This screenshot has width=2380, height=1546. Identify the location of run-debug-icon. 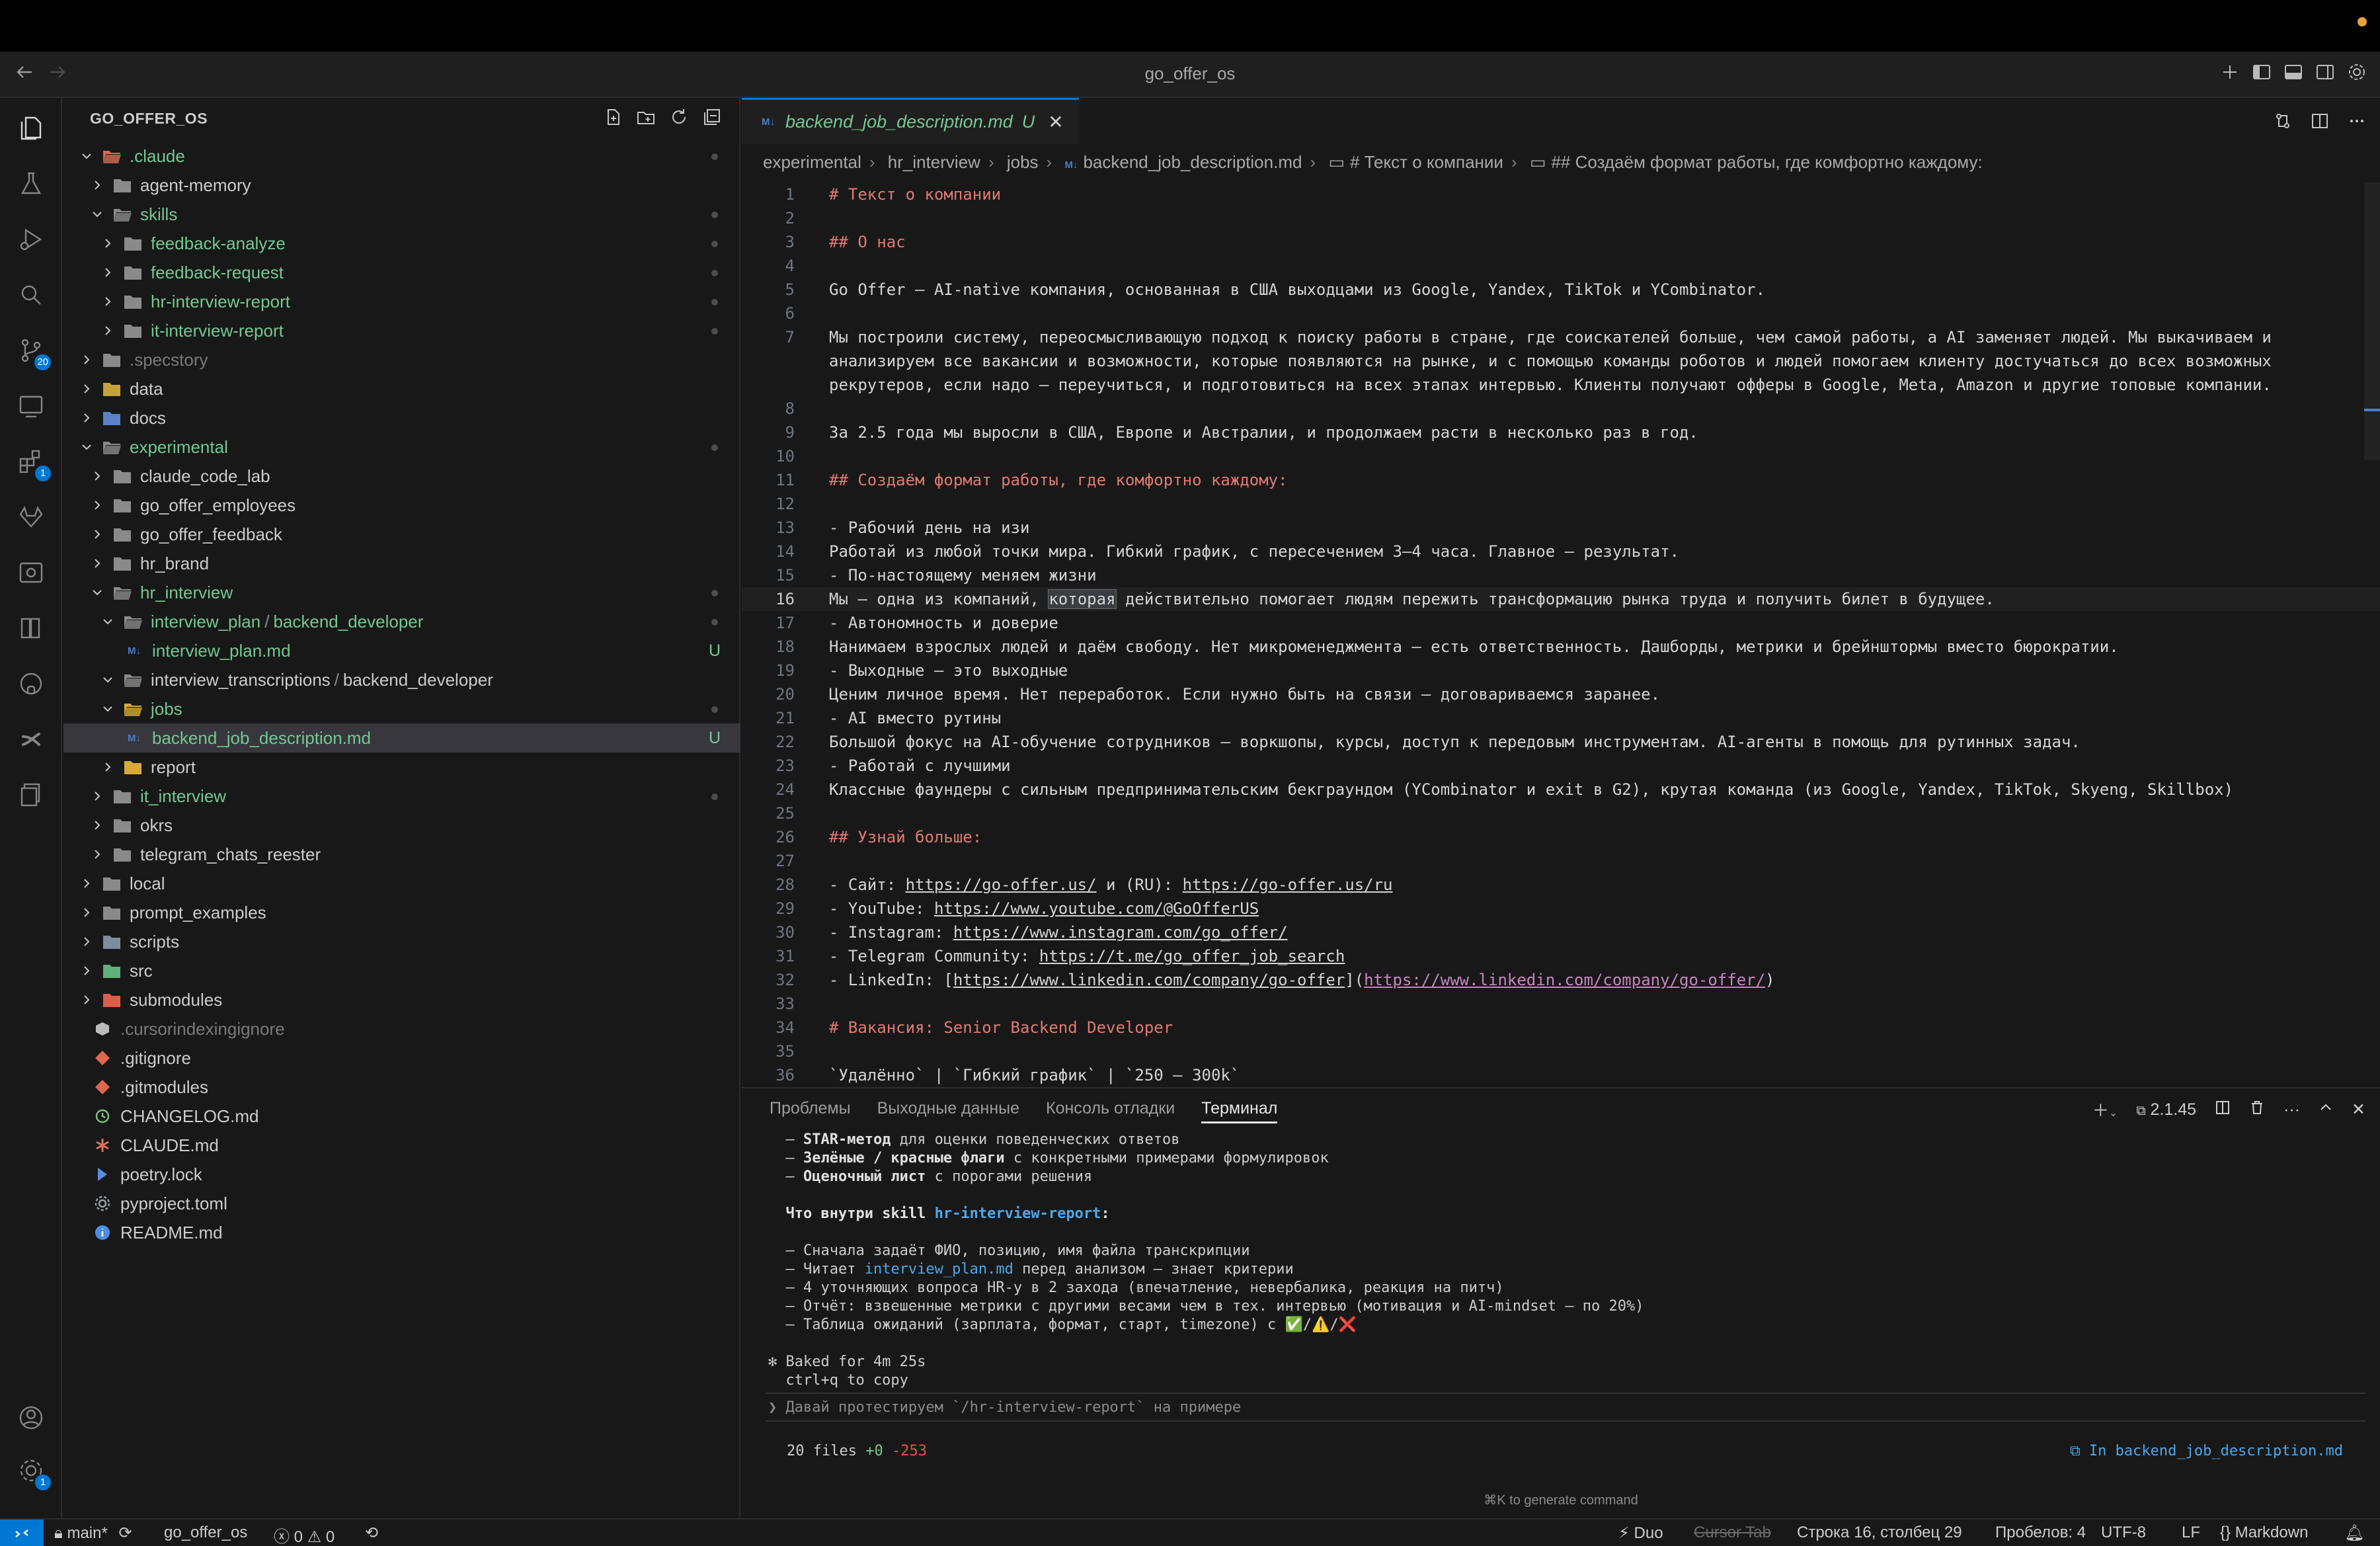
(31, 239).